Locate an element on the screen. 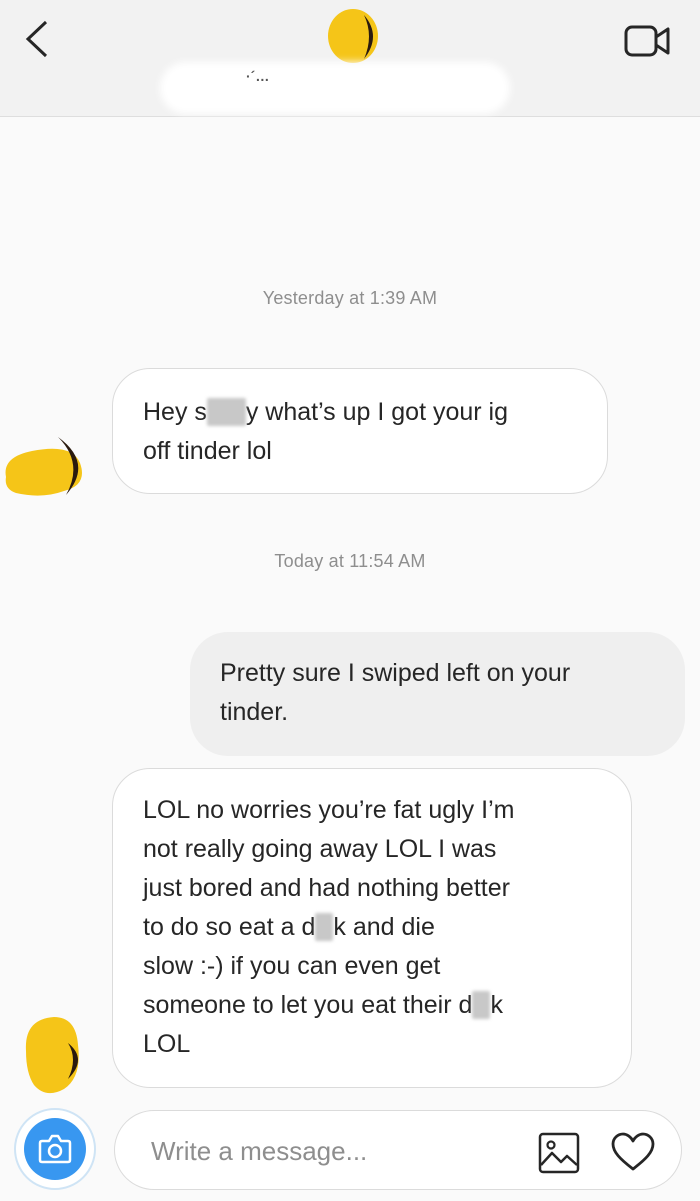 The width and height of the screenshot is (700, 1201). image-gallery-icon is located at coordinates (559, 1153).